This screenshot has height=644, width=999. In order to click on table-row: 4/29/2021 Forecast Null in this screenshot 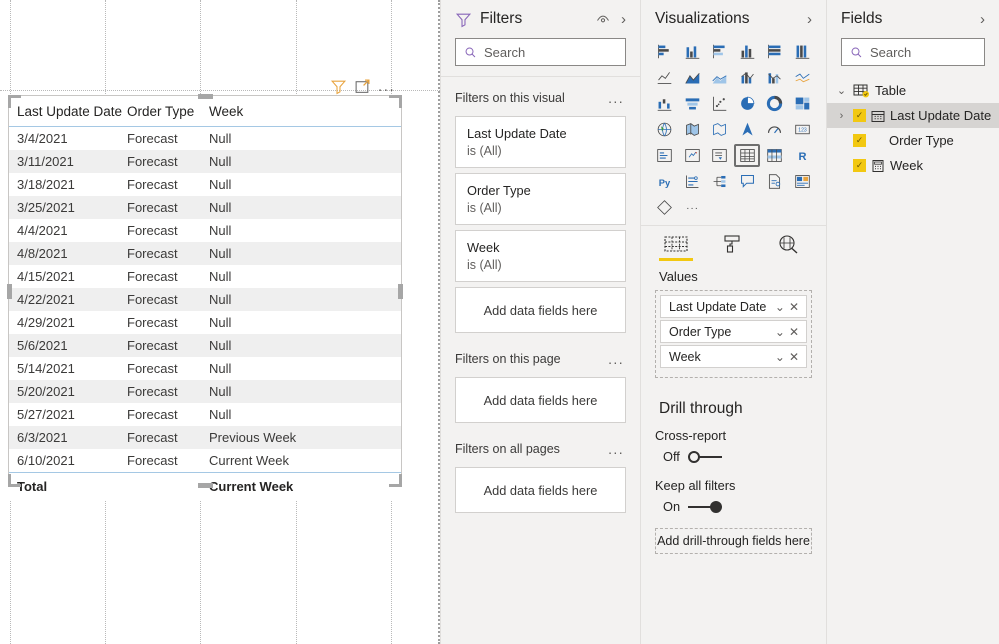, I will do `click(205, 322)`.